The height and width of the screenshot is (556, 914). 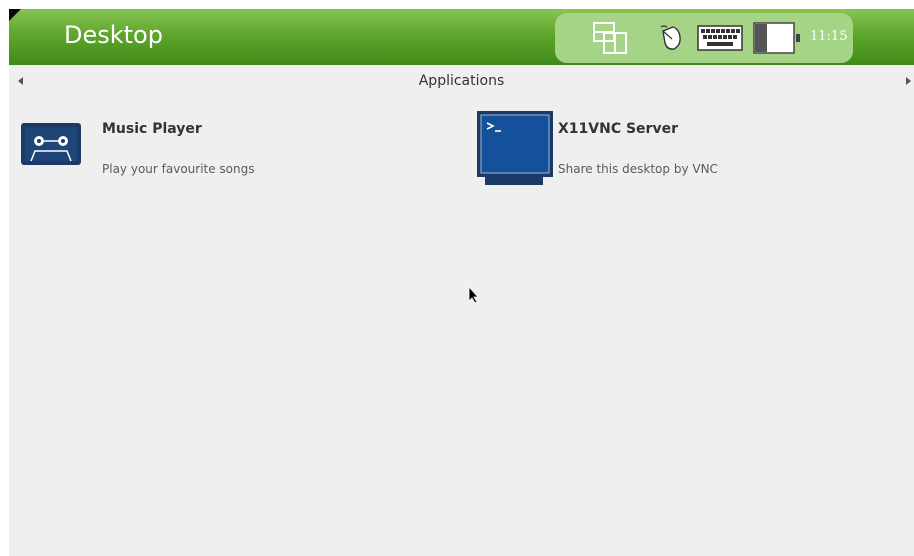 I want to click on app-description: Play your favourite songs, so click(x=178, y=169).